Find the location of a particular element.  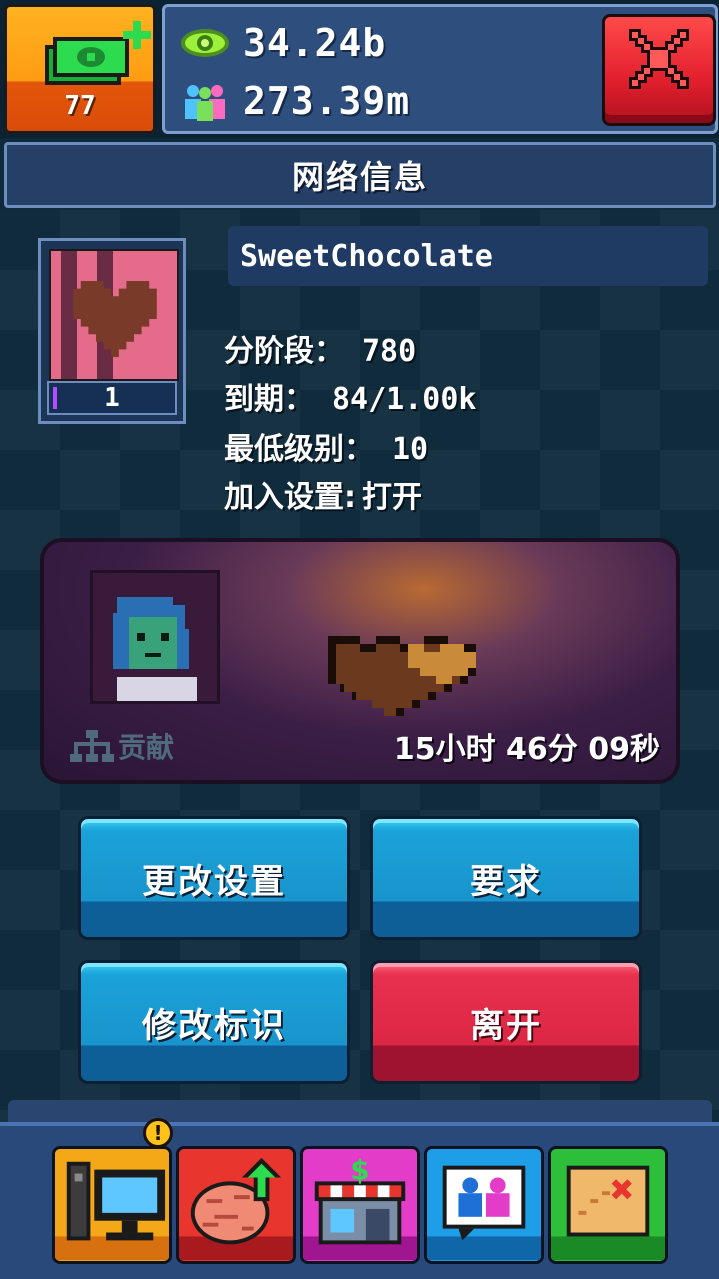

nav-social-button is located at coordinates (484, 1205).